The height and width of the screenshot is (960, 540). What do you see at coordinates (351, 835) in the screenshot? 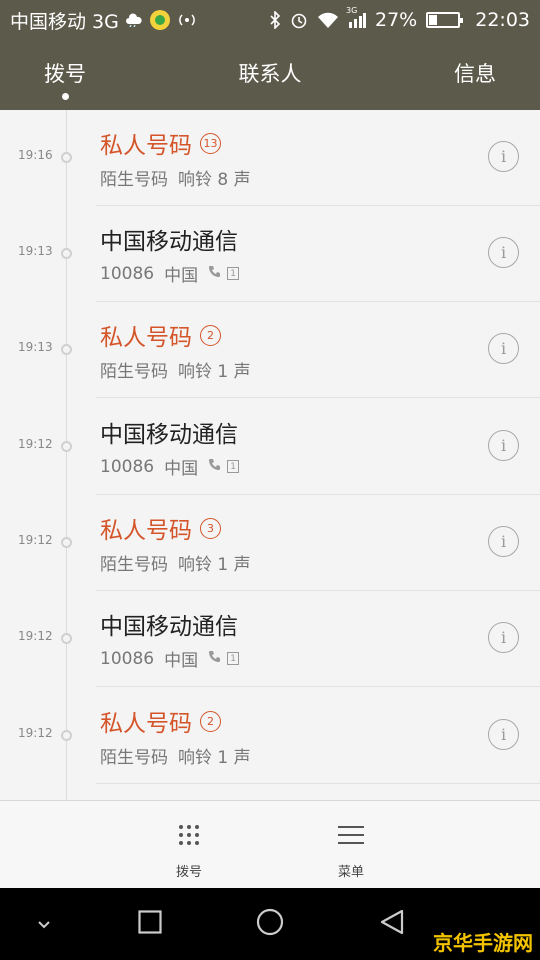
I see `menu-icon` at bounding box center [351, 835].